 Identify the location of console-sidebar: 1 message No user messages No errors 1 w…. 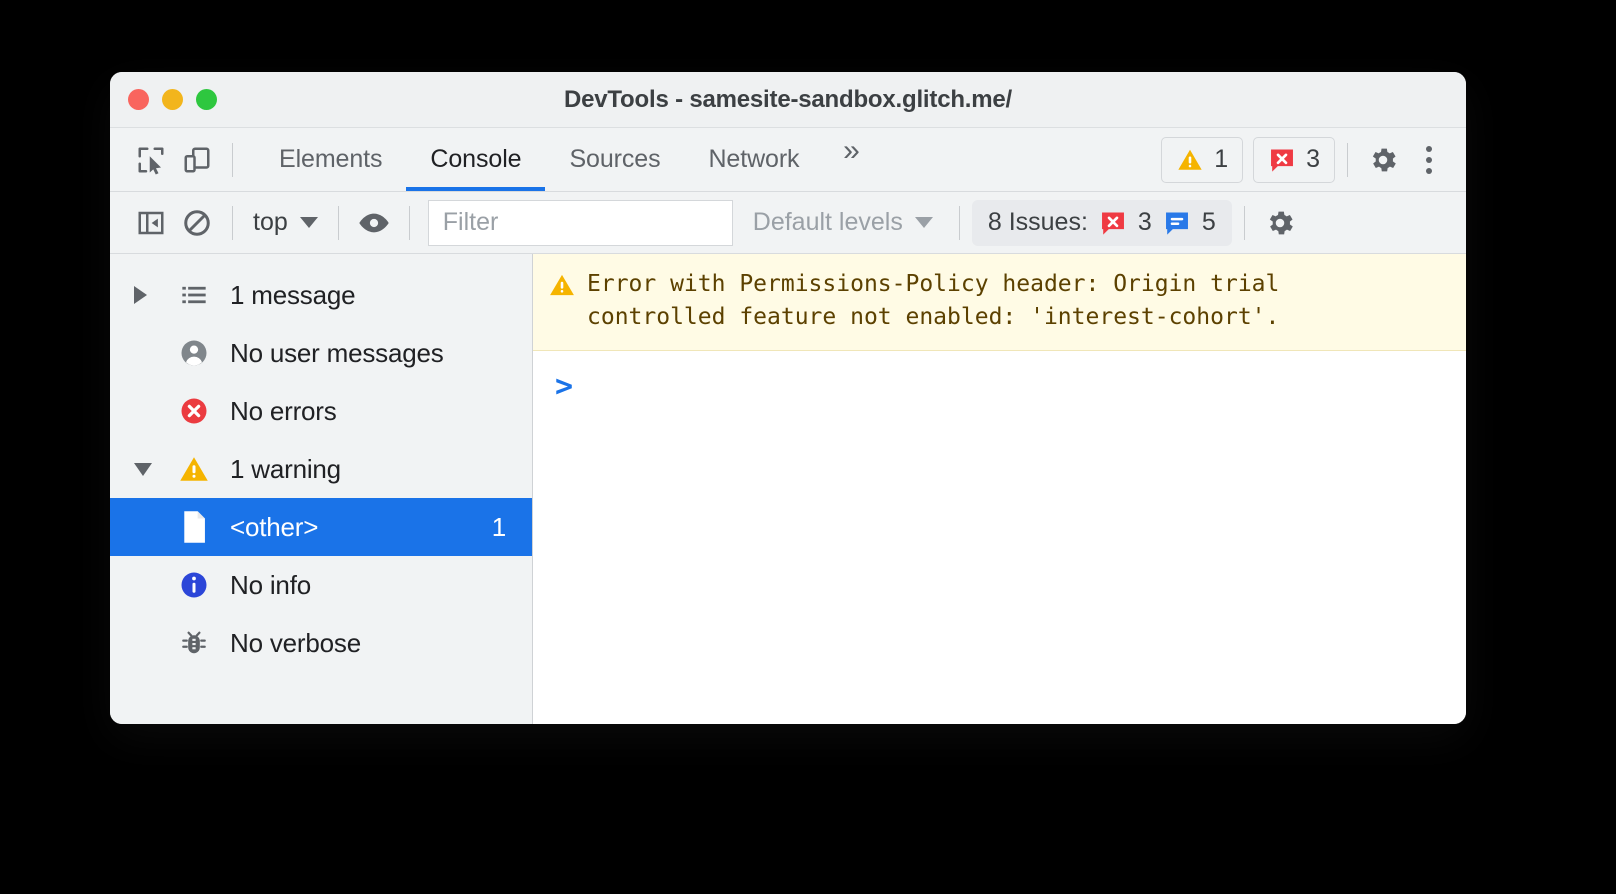
(321, 489).